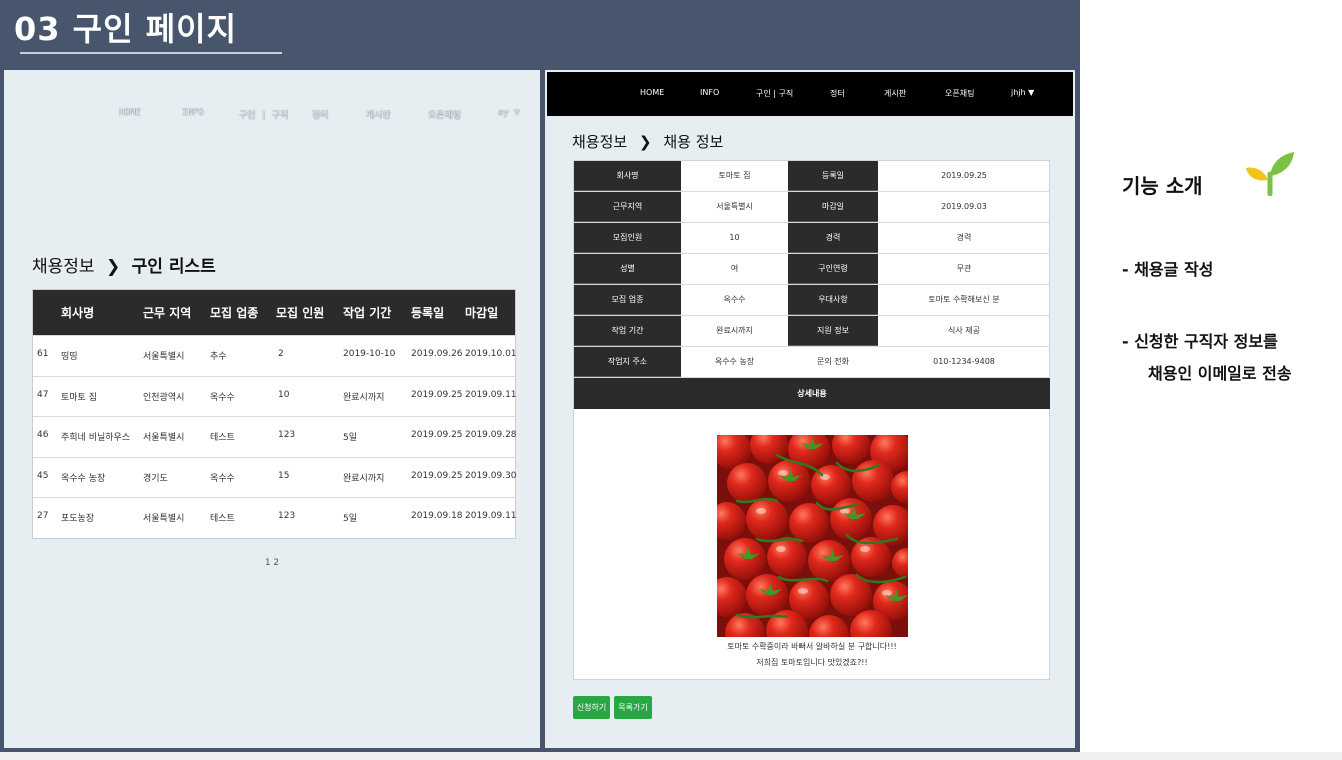 Image resolution: width=1342 pixels, height=760 pixels. I want to click on cell-reg-date: 2019.09.26, so click(437, 354).